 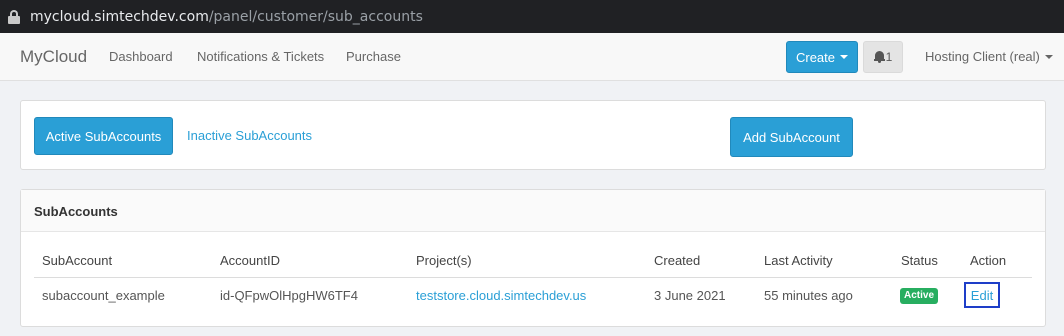 I want to click on cell-account-id: id-QFpwOlHpgHW6TF4, so click(x=289, y=295).